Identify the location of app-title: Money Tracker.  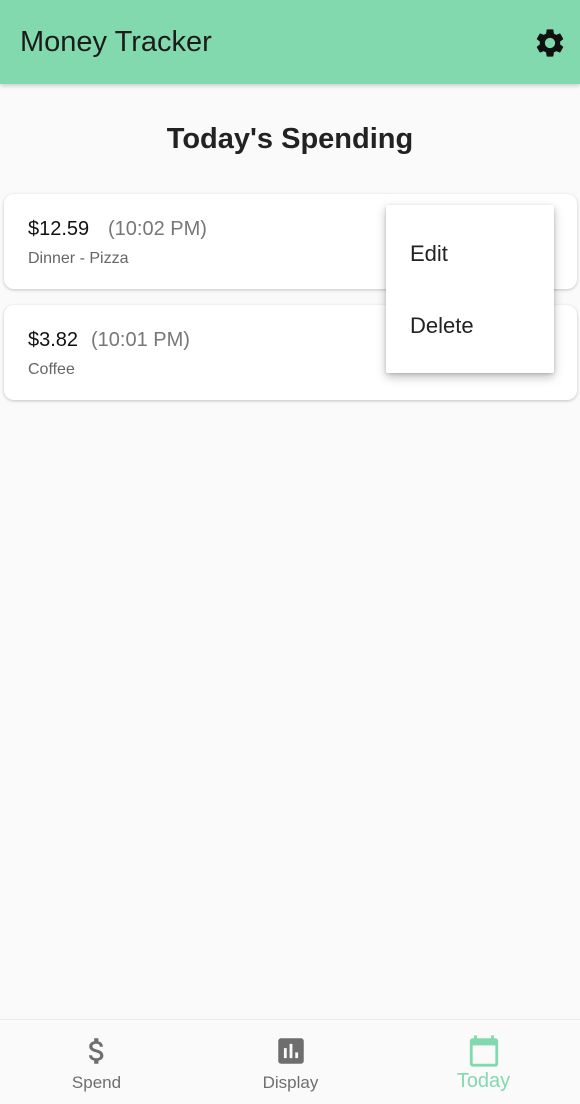
(116, 42).